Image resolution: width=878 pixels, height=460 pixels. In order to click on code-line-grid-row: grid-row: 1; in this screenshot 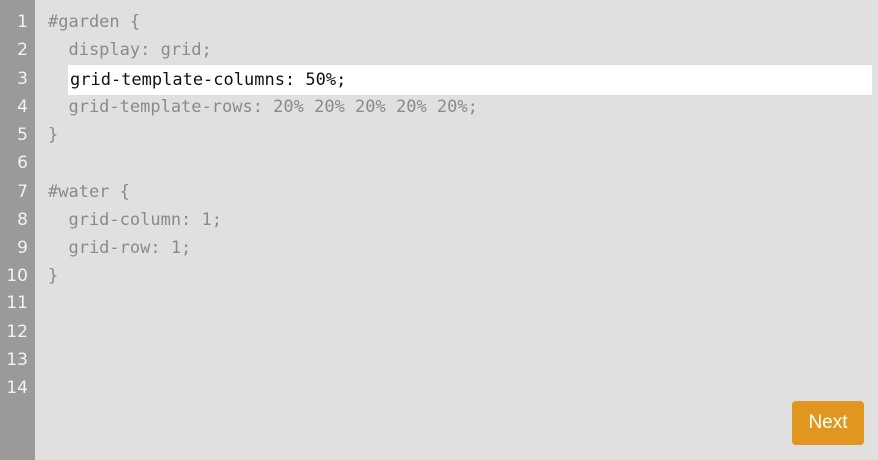, I will do `click(120, 248)`.